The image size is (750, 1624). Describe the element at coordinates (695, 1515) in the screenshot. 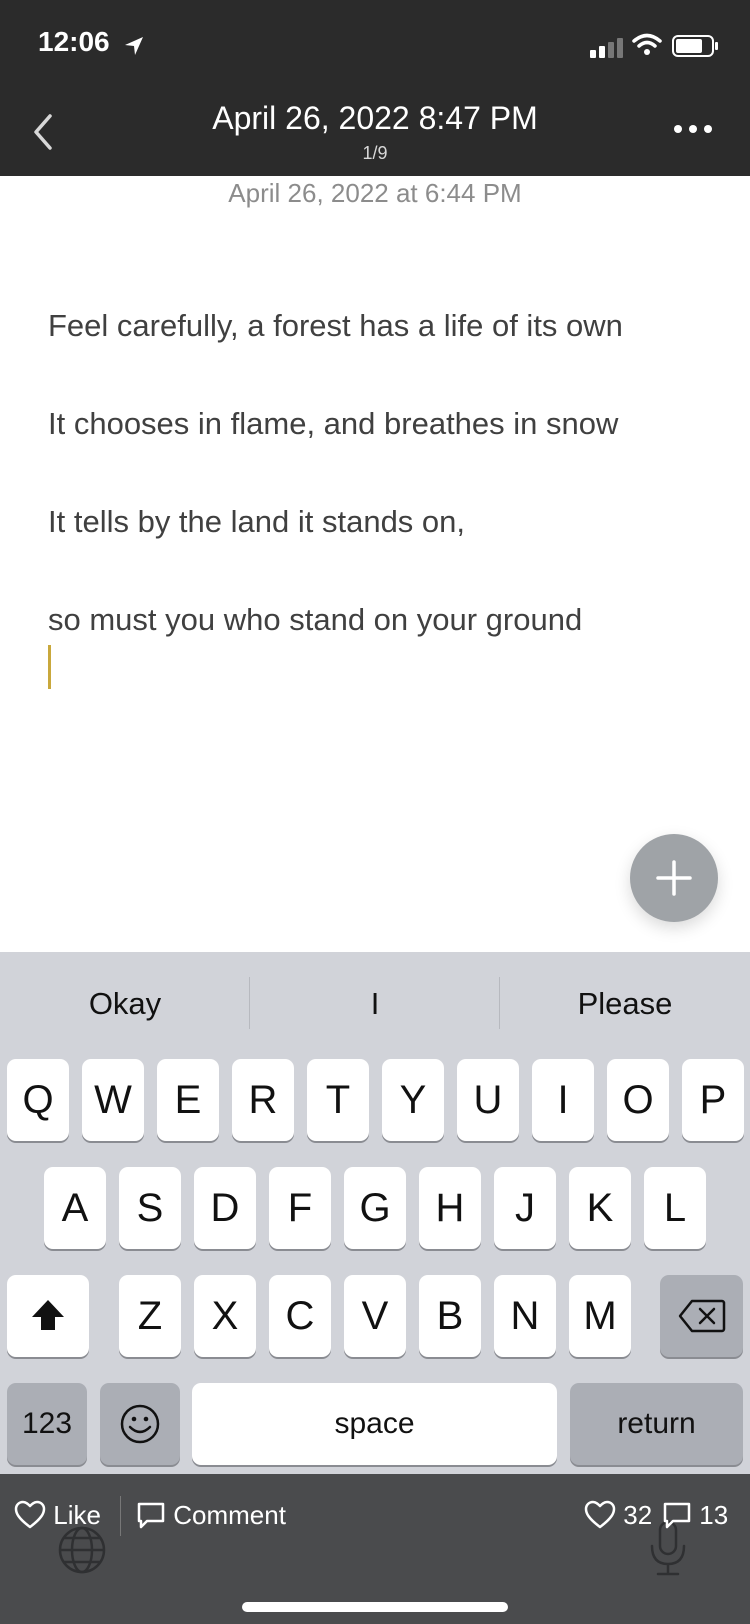

I see `comments-count: 13` at that location.